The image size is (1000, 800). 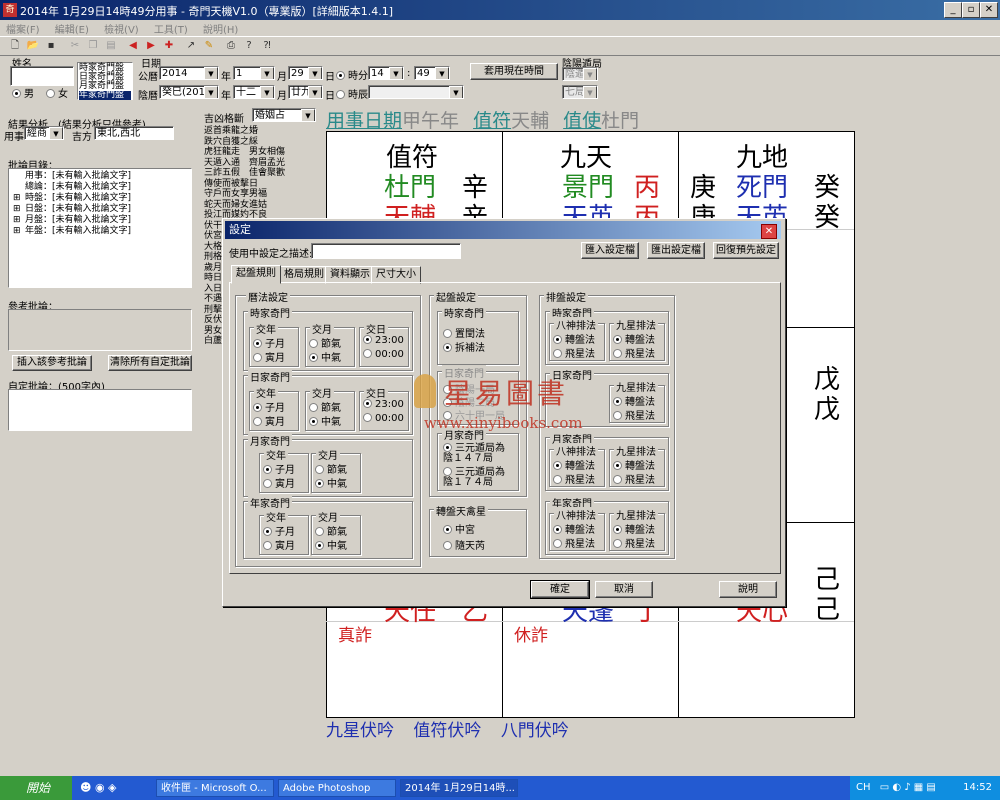 What do you see at coordinates (100, 410) in the screenshot?
I see `custom-textarea` at bounding box center [100, 410].